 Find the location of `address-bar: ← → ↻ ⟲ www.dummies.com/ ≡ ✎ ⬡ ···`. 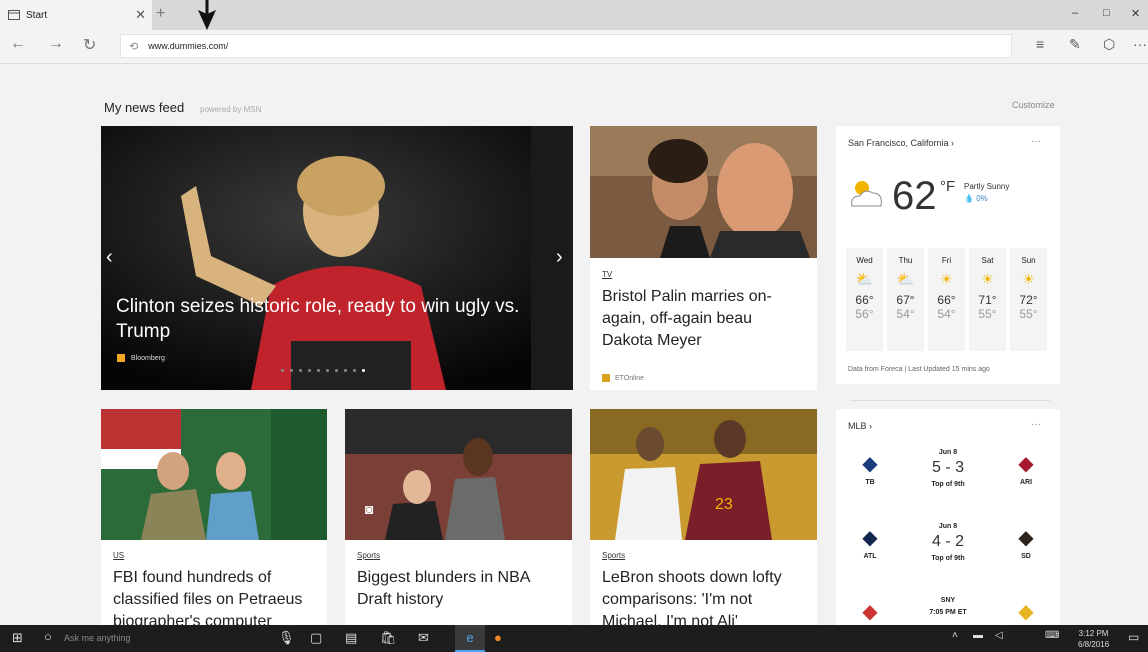

address-bar: ← → ↻ ⟲ www.dummies.com/ ≡ ✎ ⬡ ··· is located at coordinates (574, 46).